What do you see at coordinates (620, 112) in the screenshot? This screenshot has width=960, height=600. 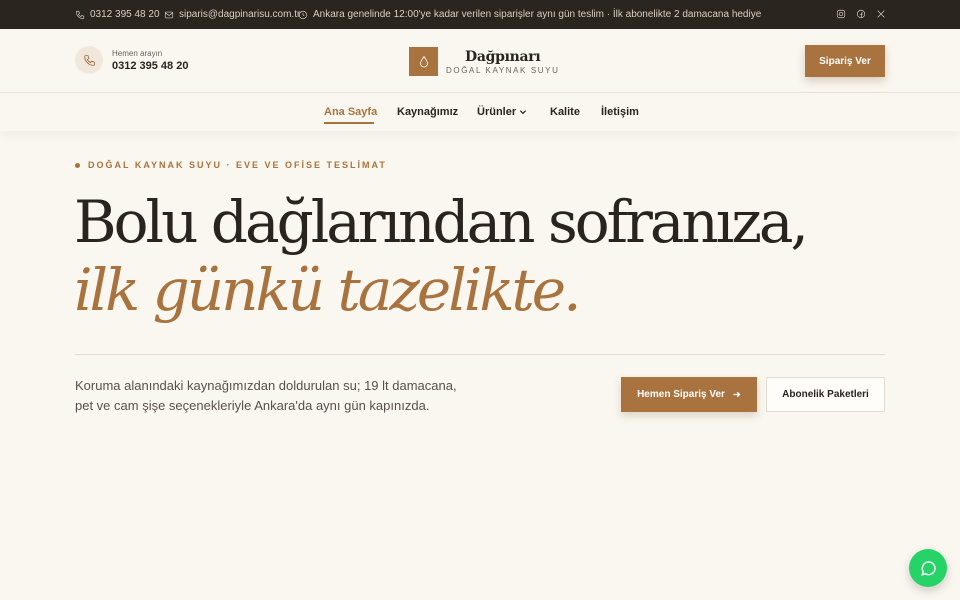 I see `nav-item-contact: İletişim` at bounding box center [620, 112].